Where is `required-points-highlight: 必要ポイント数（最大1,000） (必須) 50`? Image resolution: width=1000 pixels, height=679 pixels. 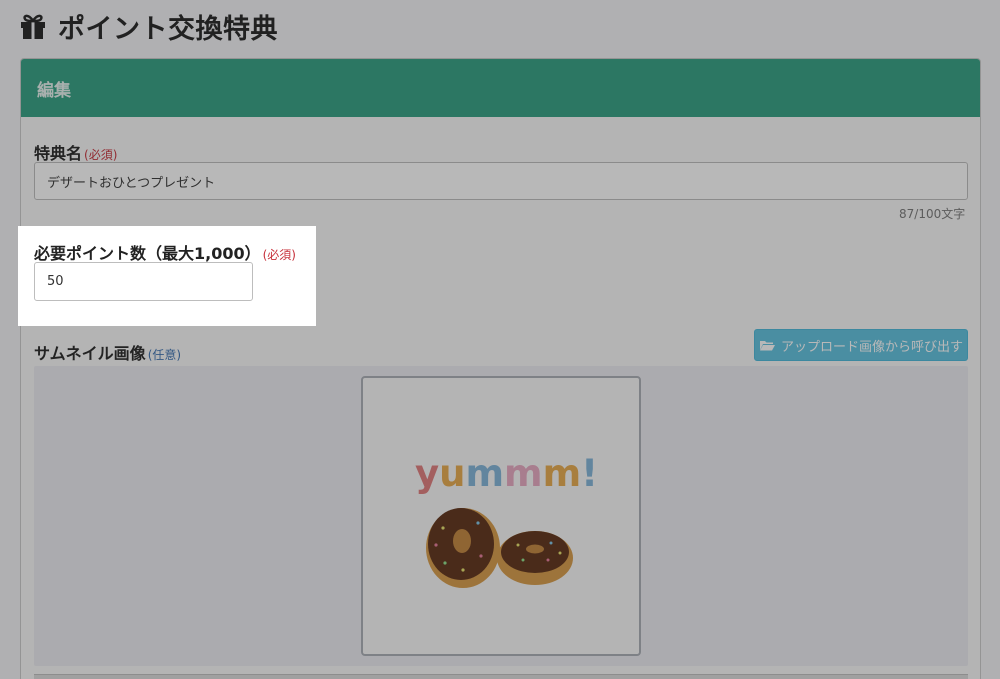
required-points-highlight: 必要ポイント数（最大1,000） (必須) 50 is located at coordinates (167, 276).